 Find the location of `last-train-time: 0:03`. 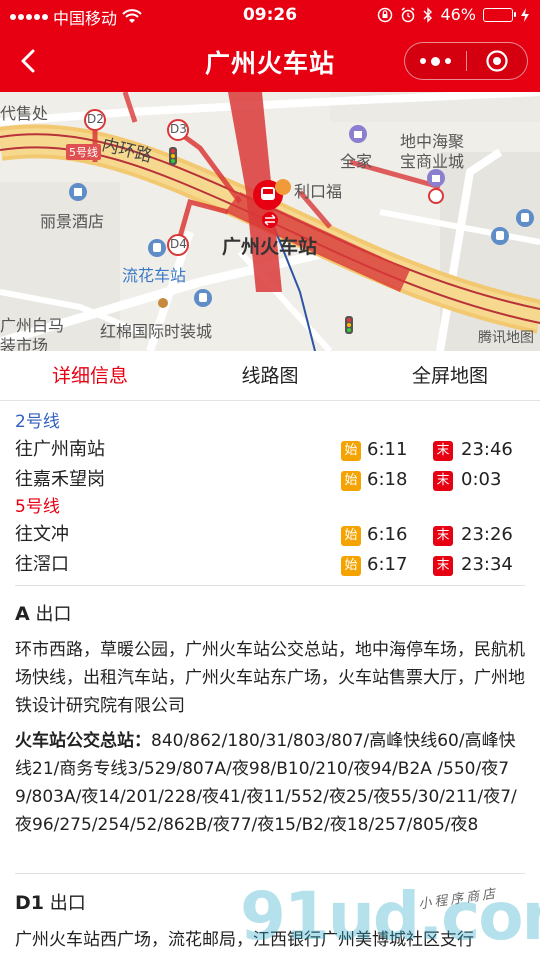

last-train-time: 0:03 is located at coordinates (481, 479).